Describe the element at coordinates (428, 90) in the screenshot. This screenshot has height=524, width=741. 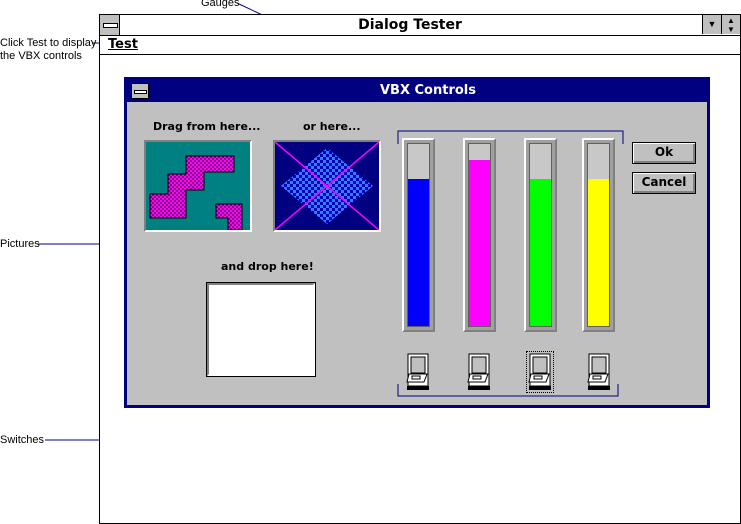
I see `vbx-title: VBX Controls` at that location.